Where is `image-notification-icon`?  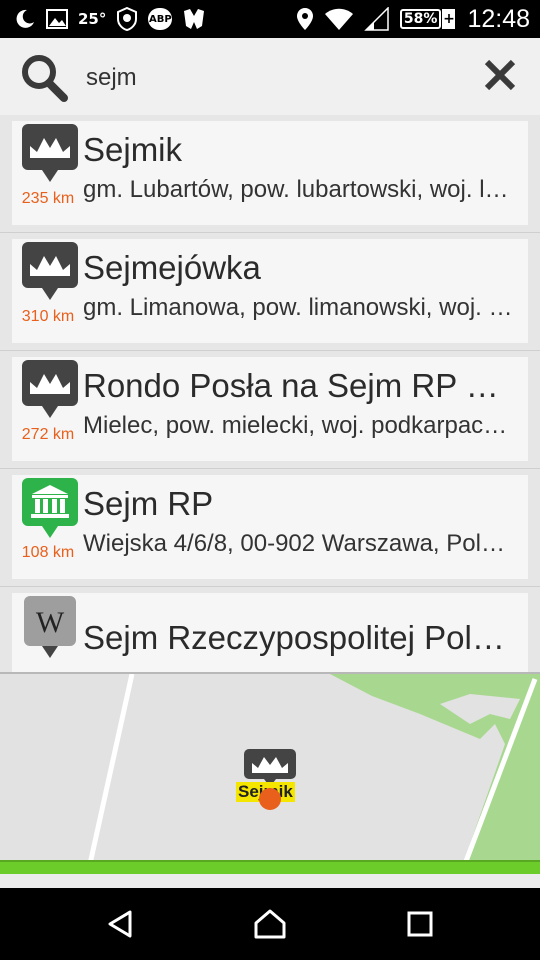 image-notification-icon is located at coordinates (57, 19).